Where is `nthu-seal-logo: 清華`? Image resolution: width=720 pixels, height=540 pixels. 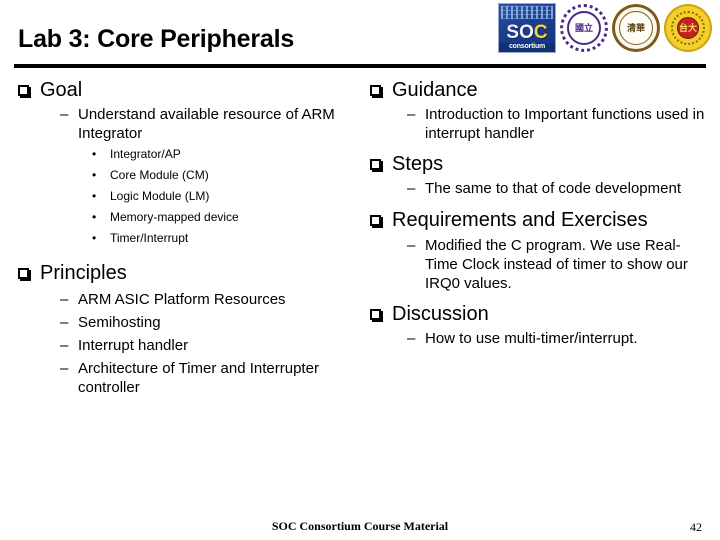
nthu-seal-logo: 清華 is located at coordinates (636, 28).